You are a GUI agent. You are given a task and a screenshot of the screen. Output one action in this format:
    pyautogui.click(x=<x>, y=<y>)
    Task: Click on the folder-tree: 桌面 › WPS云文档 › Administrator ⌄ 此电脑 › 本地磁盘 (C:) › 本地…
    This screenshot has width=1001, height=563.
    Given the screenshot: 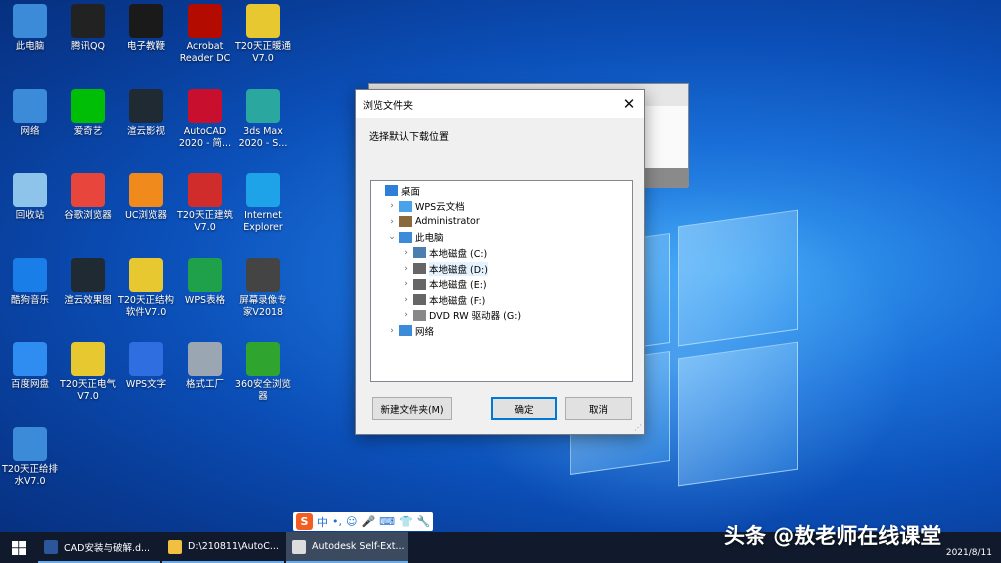 What is the action you would take?
    pyautogui.click(x=501, y=281)
    